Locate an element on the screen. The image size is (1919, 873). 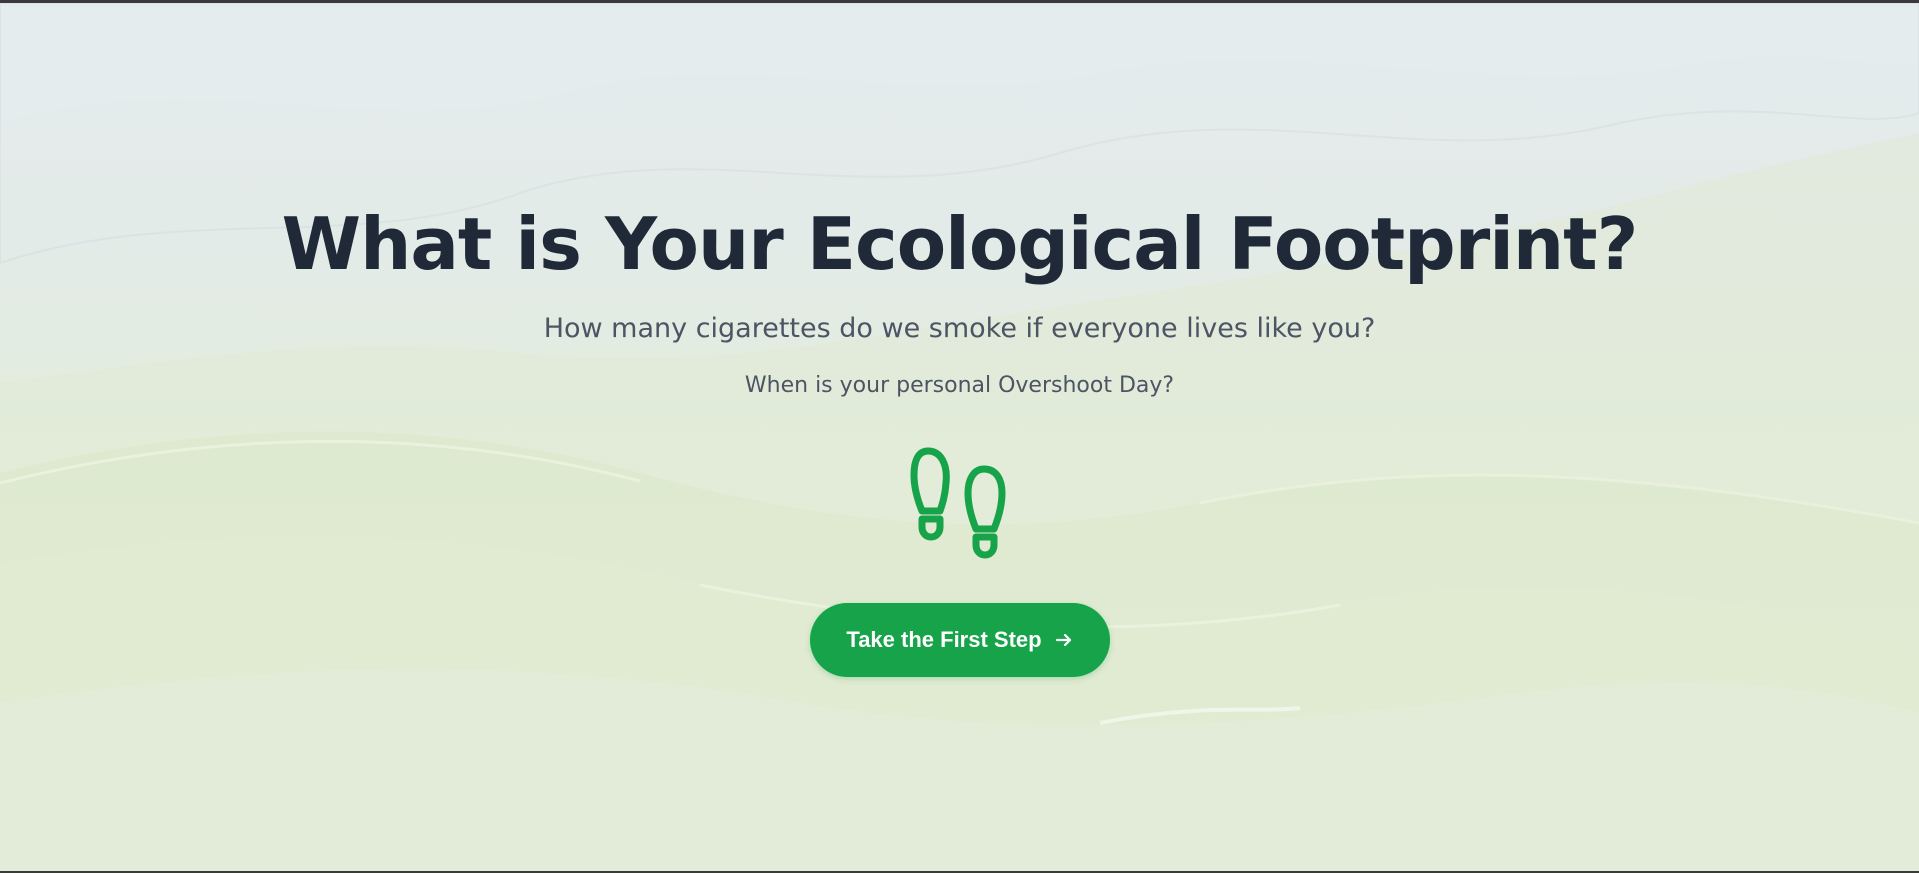
take-first-step-button: Take the First Step is located at coordinates (960, 640).